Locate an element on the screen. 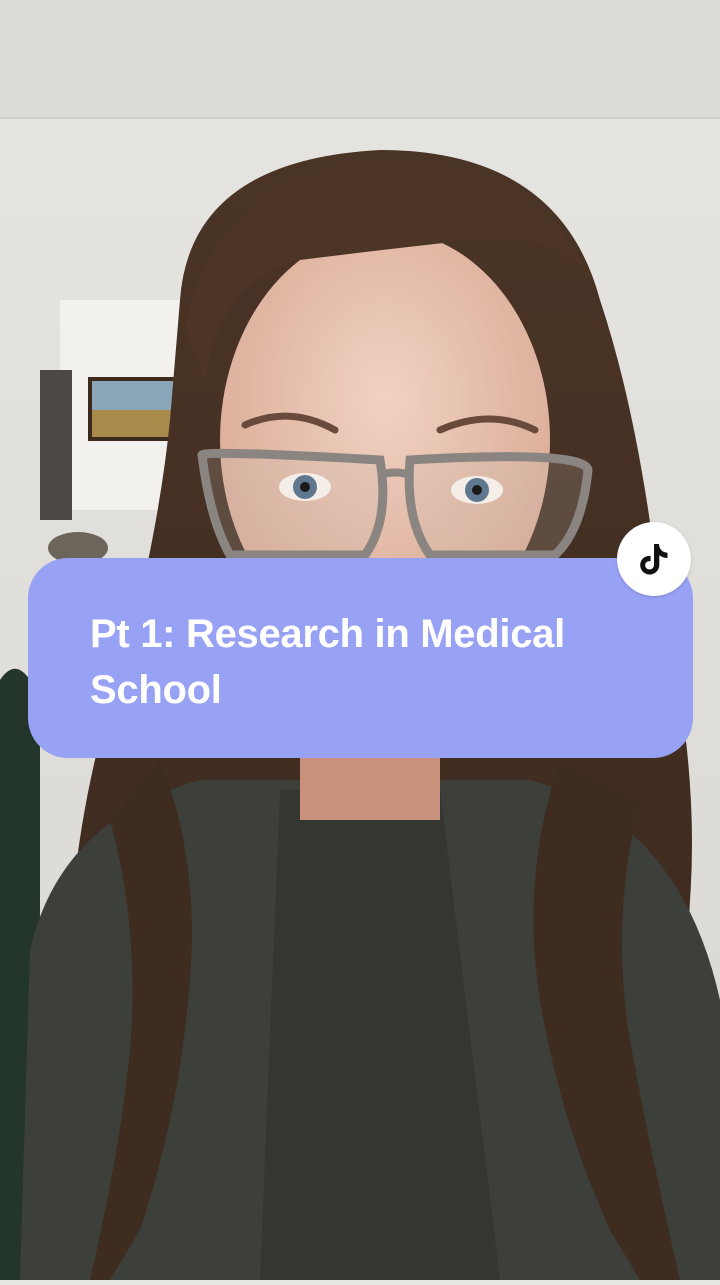  caption-text: Pt 1: Research in Medical School is located at coordinates (327, 662).